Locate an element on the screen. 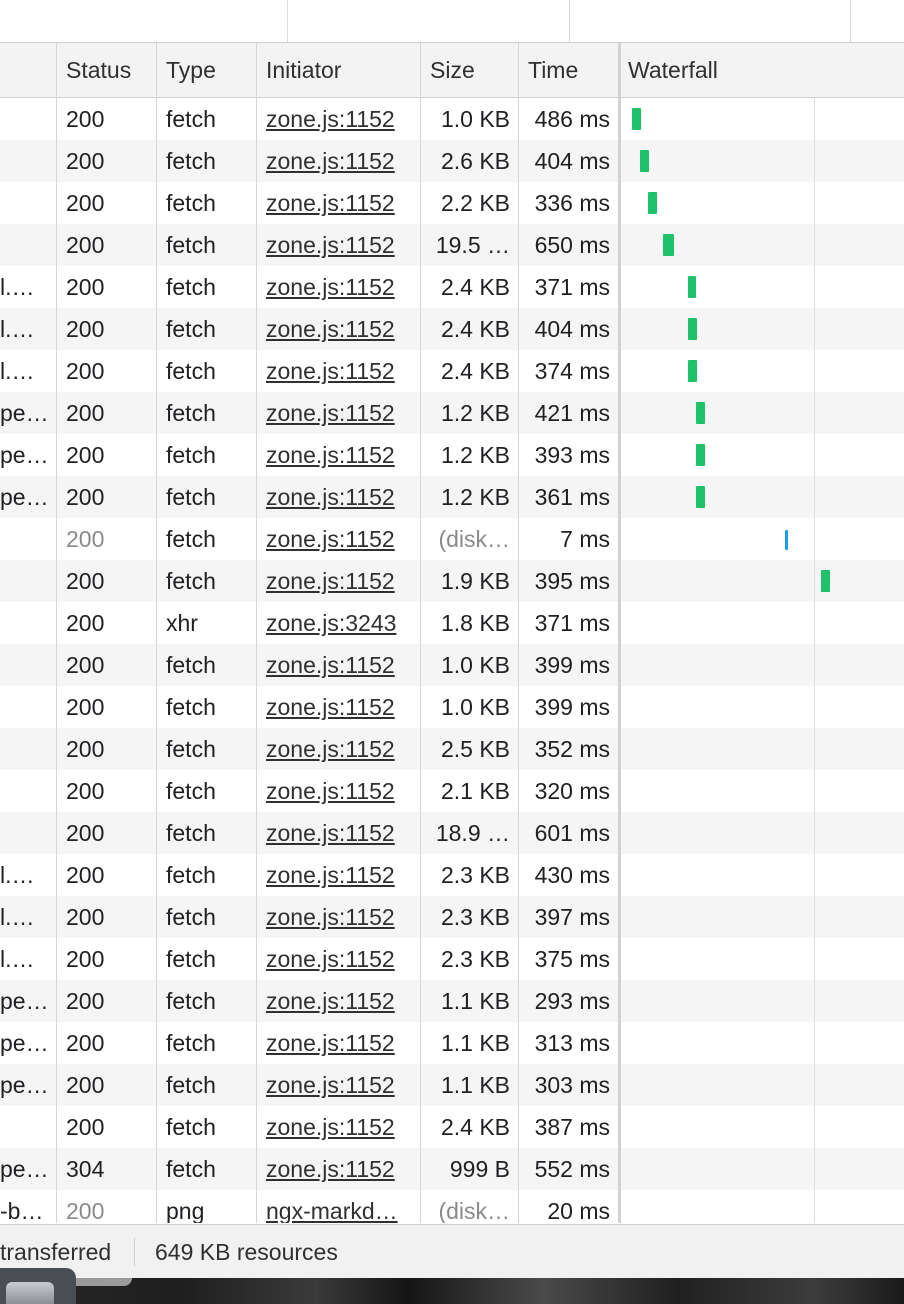 The width and height of the screenshot is (904, 1304). table-row: l.… 200 fetch zone.js:1152 2.4 KB 404 ms is located at coordinates (452, 329).